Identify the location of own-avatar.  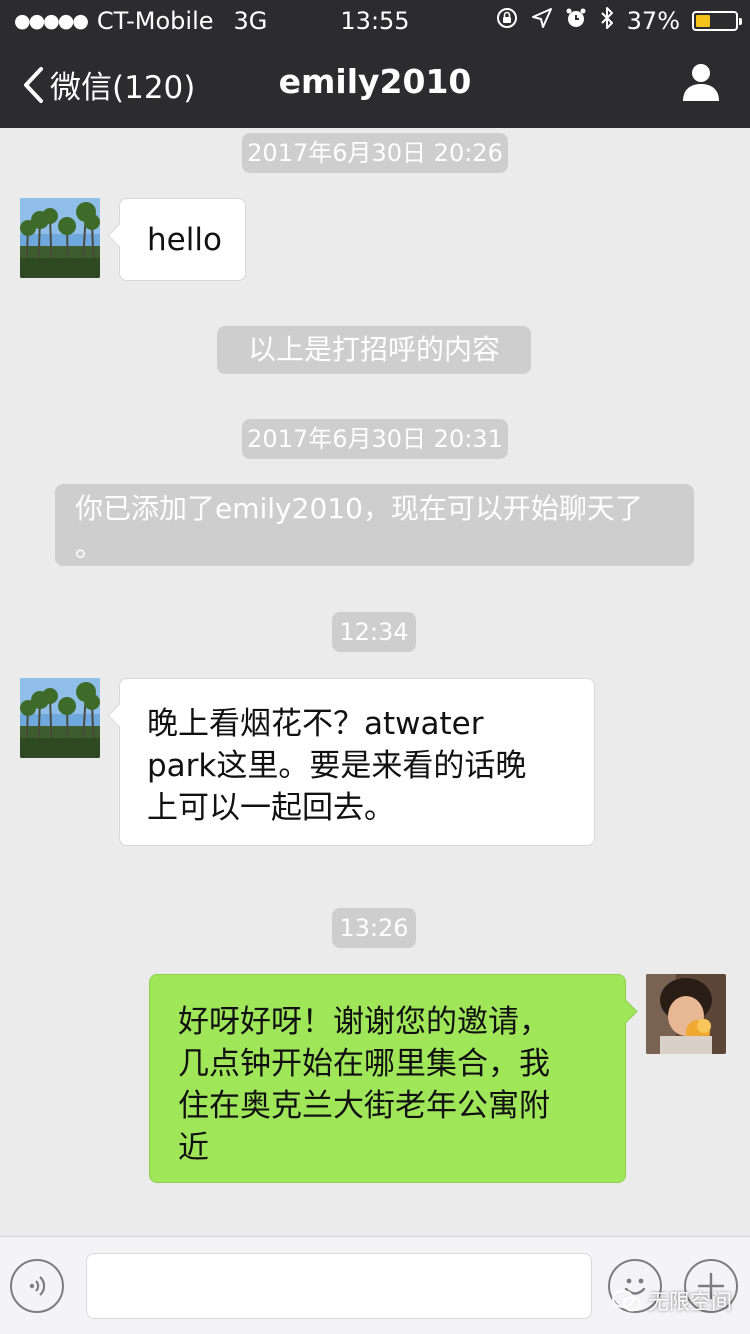
(686, 1014).